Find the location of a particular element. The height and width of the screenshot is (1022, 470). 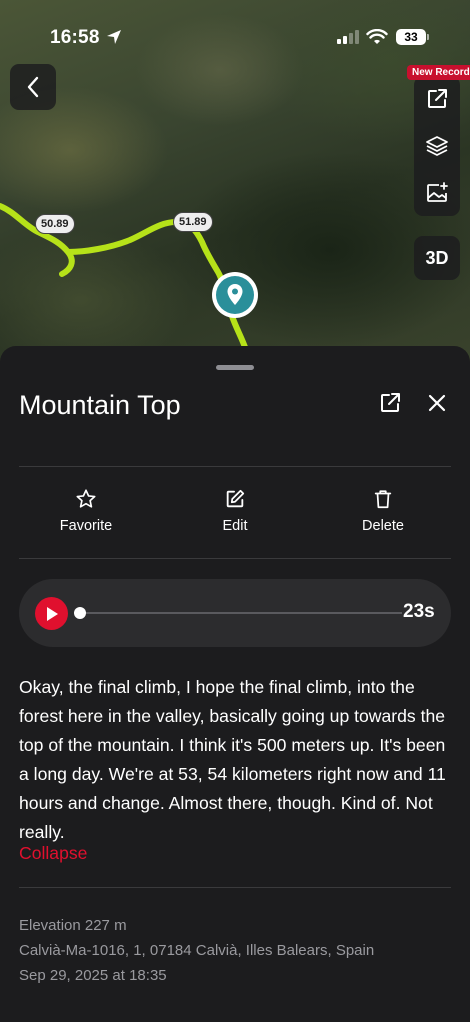

trash-icon is located at coordinates (383, 499).